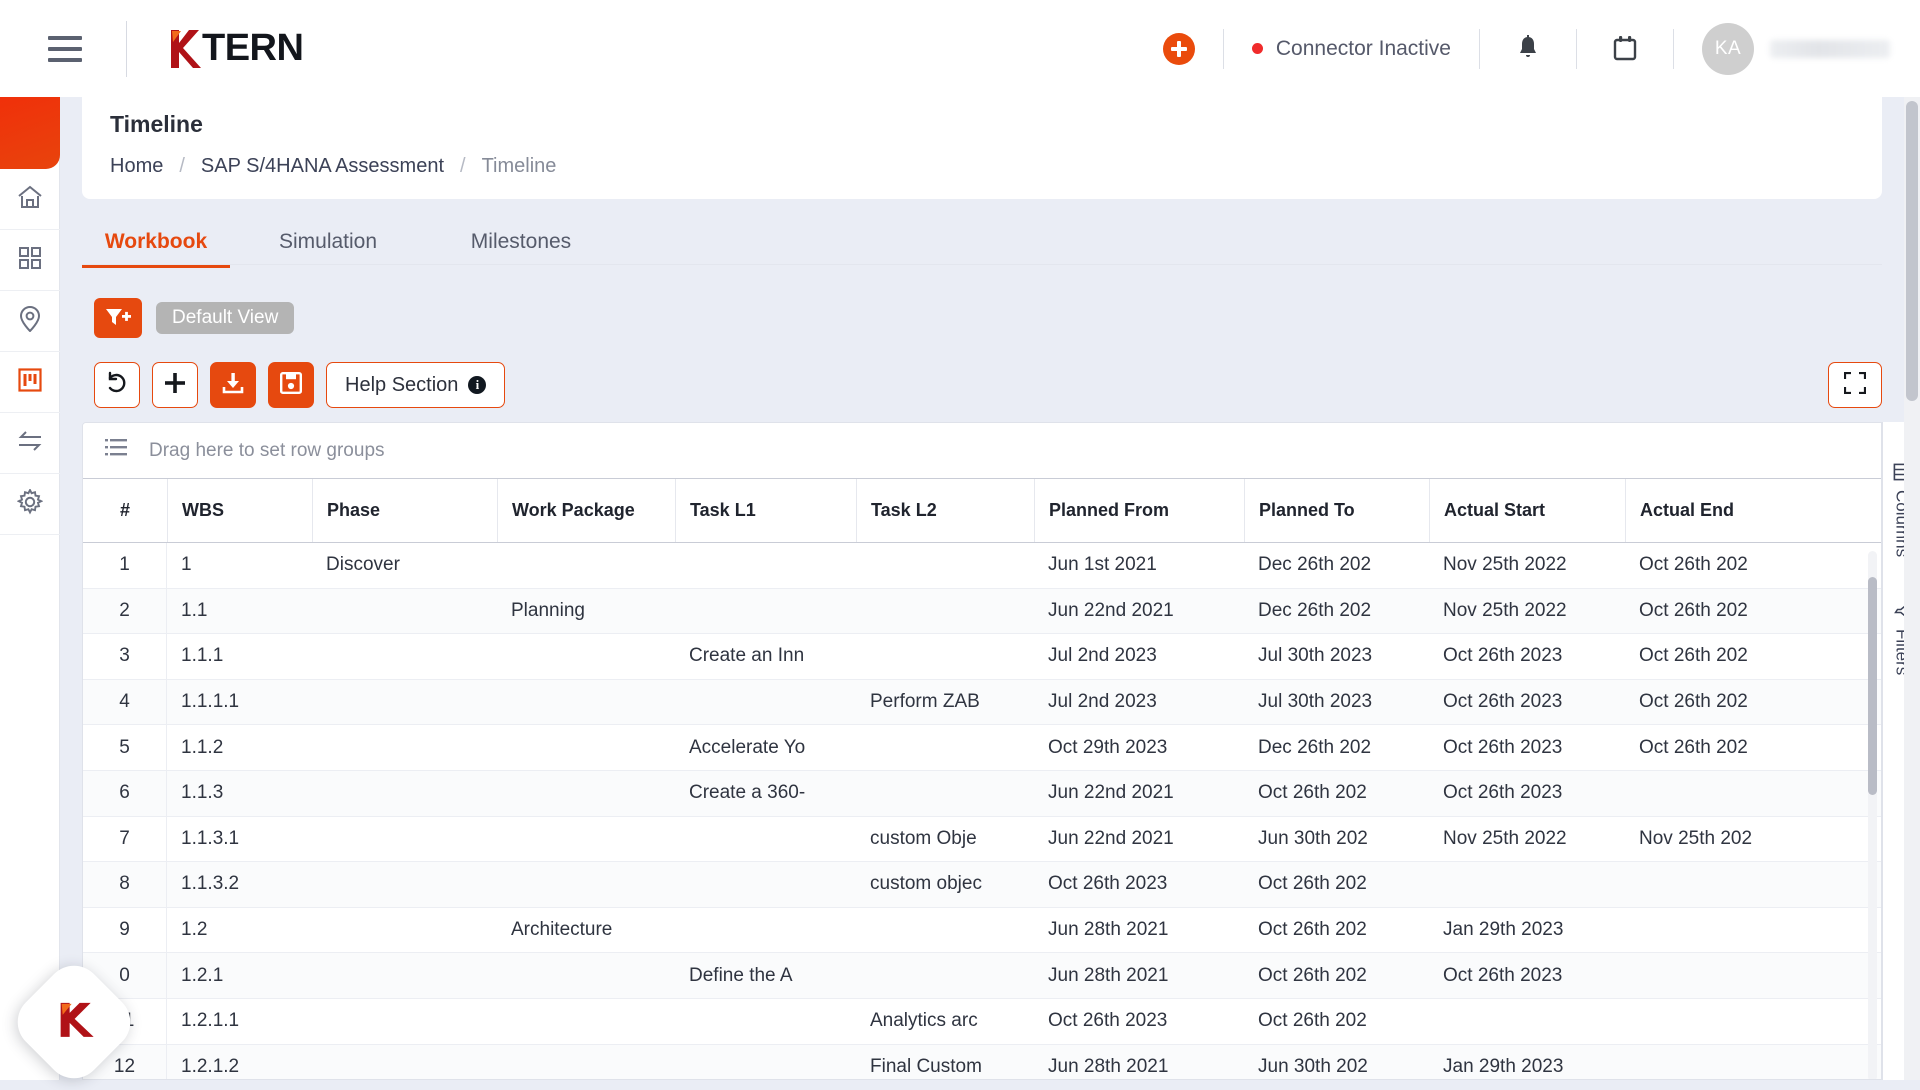 The height and width of the screenshot is (1090, 1920). Describe the element at coordinates (239, 1021) in the screenshot. I see `cell-wbs: 1.2.1.1` at that location.